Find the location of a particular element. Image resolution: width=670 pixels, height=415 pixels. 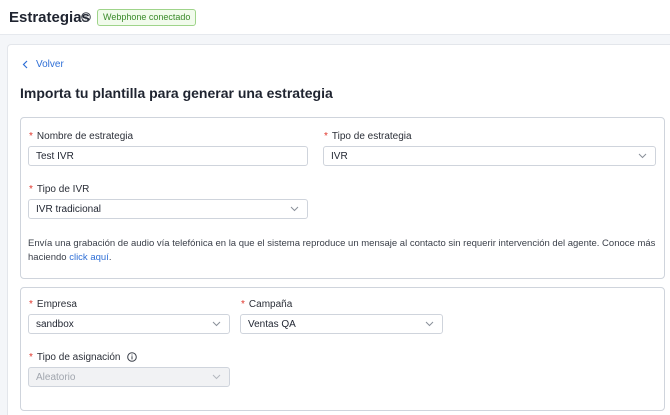

company-select: sandbox is located at coordinates (129, 324).